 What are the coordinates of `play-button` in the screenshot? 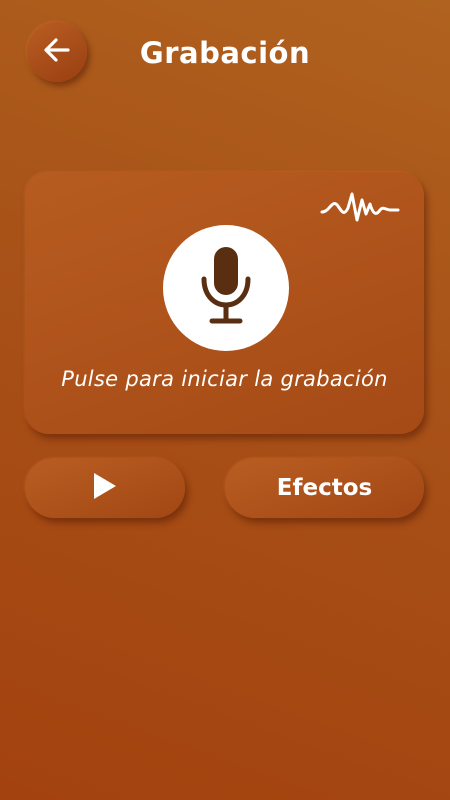 It's located at (105, 488).